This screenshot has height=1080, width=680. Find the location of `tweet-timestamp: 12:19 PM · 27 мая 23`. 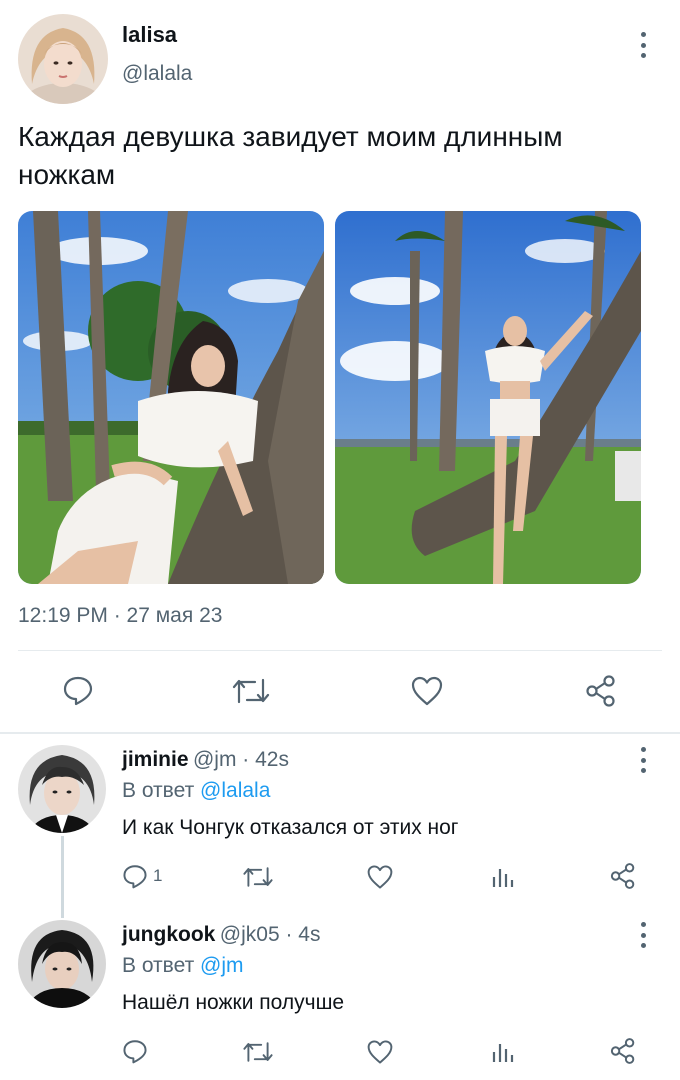

tweet-timestamp: 12:19 PM · 27 мая 23 is located at coordinates (120, 616).